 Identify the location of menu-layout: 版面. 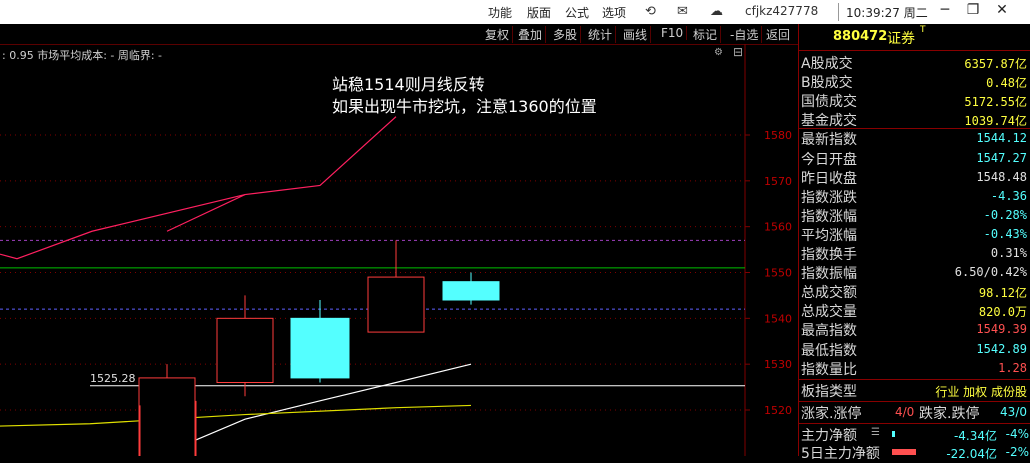
(539, 12).